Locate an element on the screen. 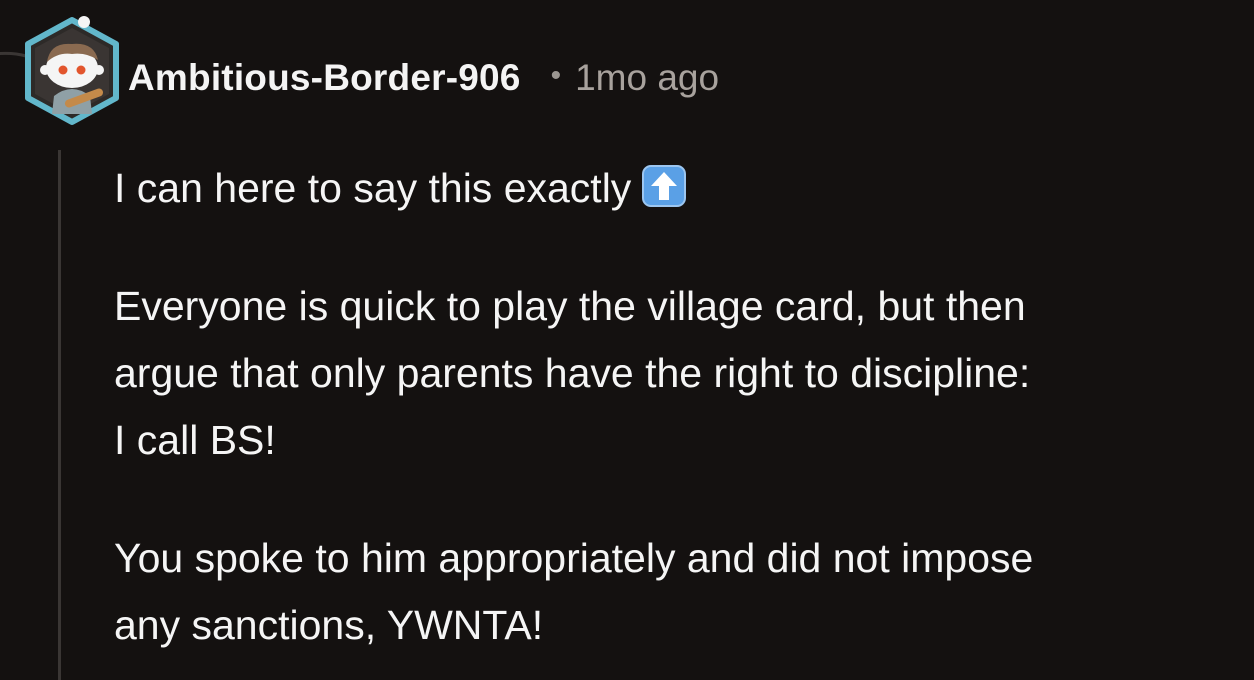 The image size is (1254, 680). thread-line is located at coordinates (59, 415).